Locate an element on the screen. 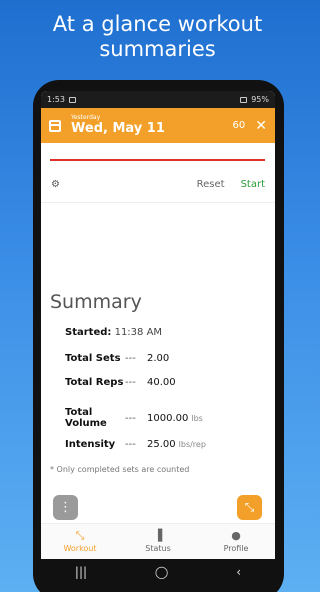  started-row: Started: 11:38 AM is located at coordinates (113, 332).